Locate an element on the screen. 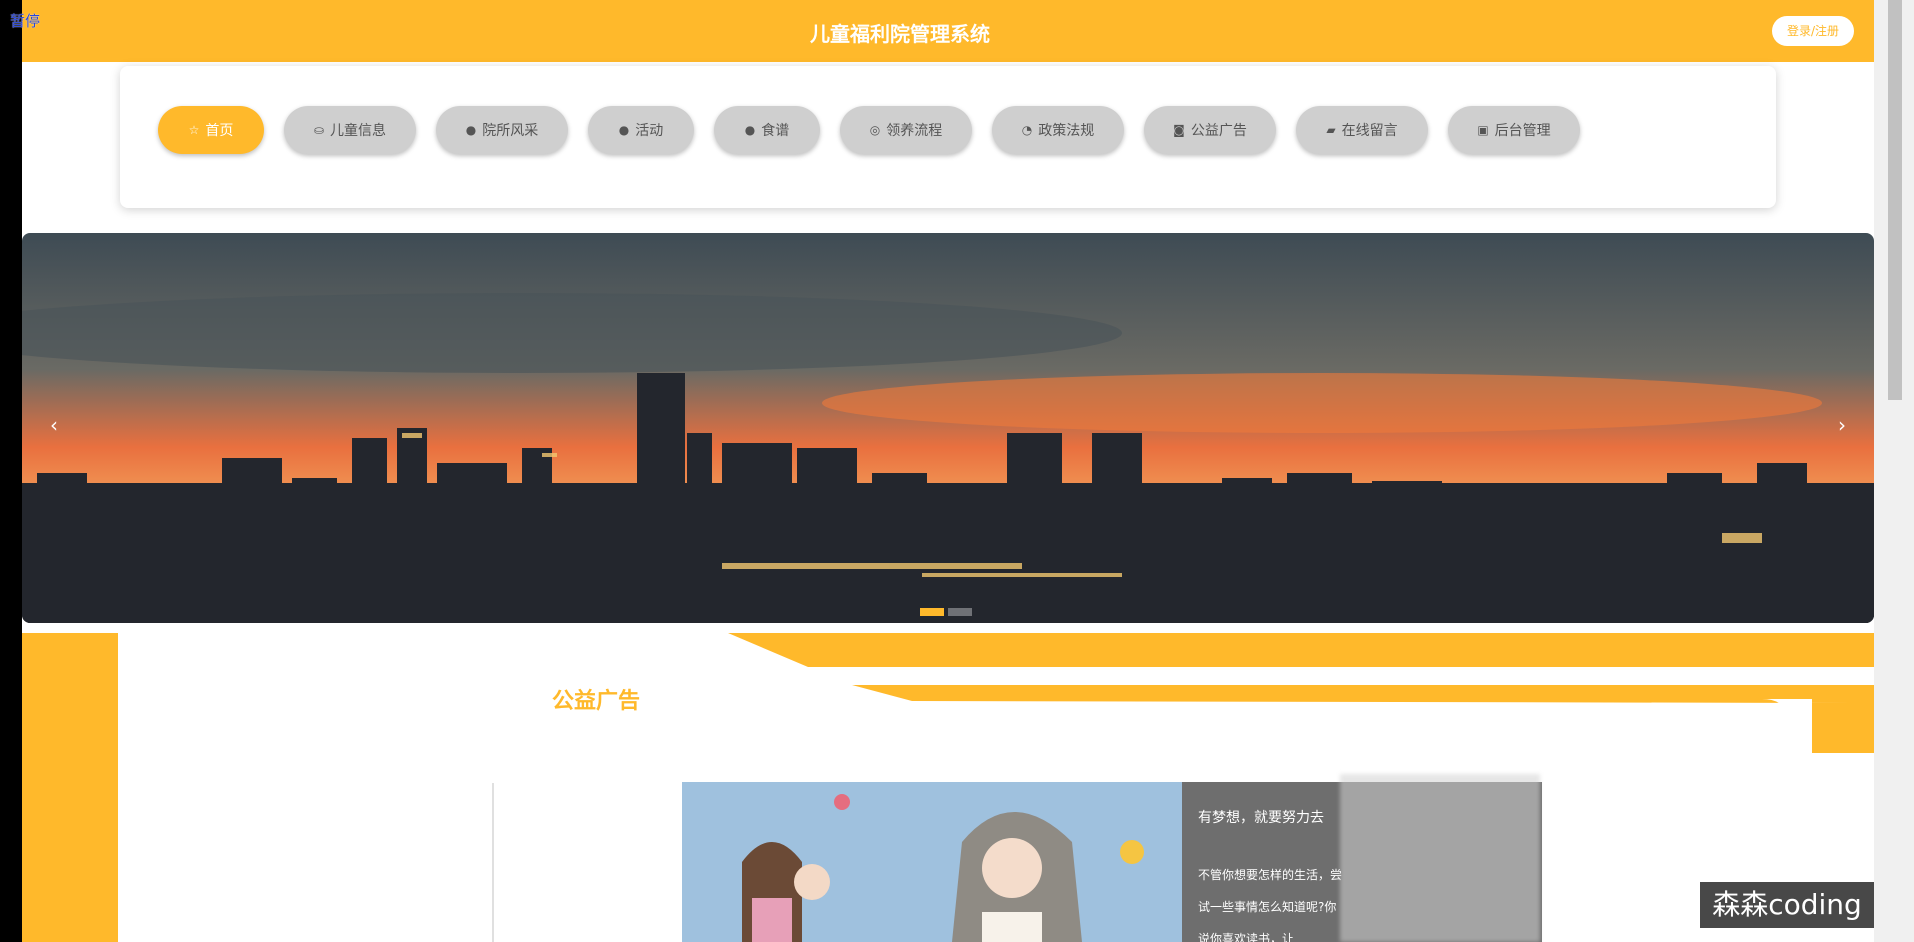  illustration-image is located at coordinates (932, 862).